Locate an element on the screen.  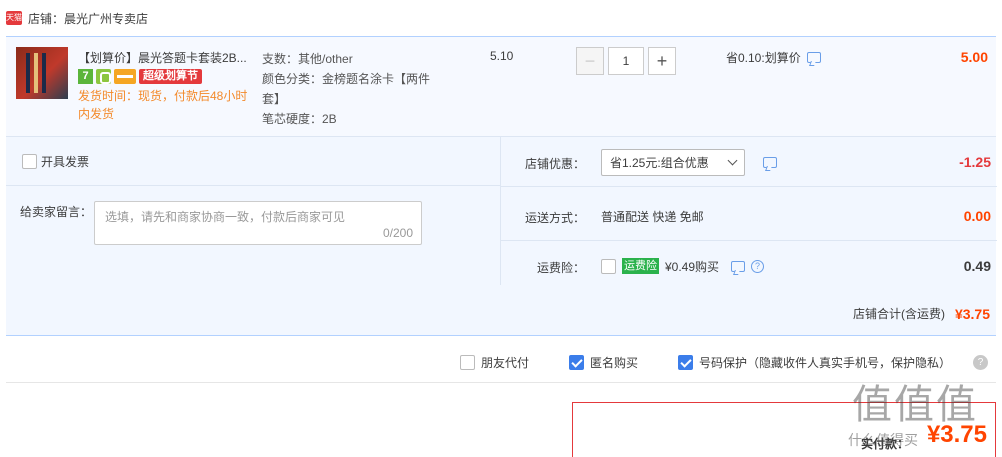
insurance-content: 运费险 ¥0.49购买 ? is located at coordinates (683, 266).